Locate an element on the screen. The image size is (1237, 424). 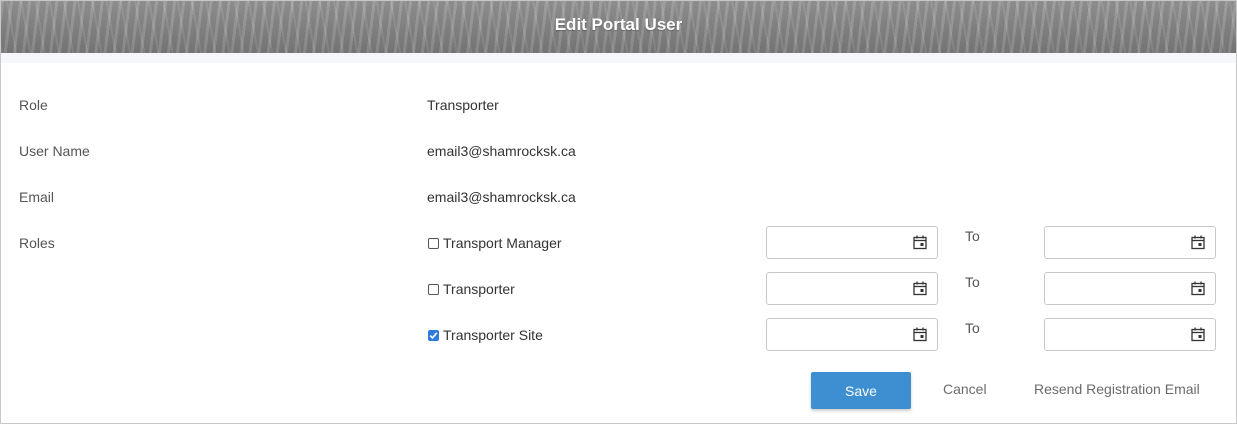
checkmark-icon is located at coordinates (433, 335).